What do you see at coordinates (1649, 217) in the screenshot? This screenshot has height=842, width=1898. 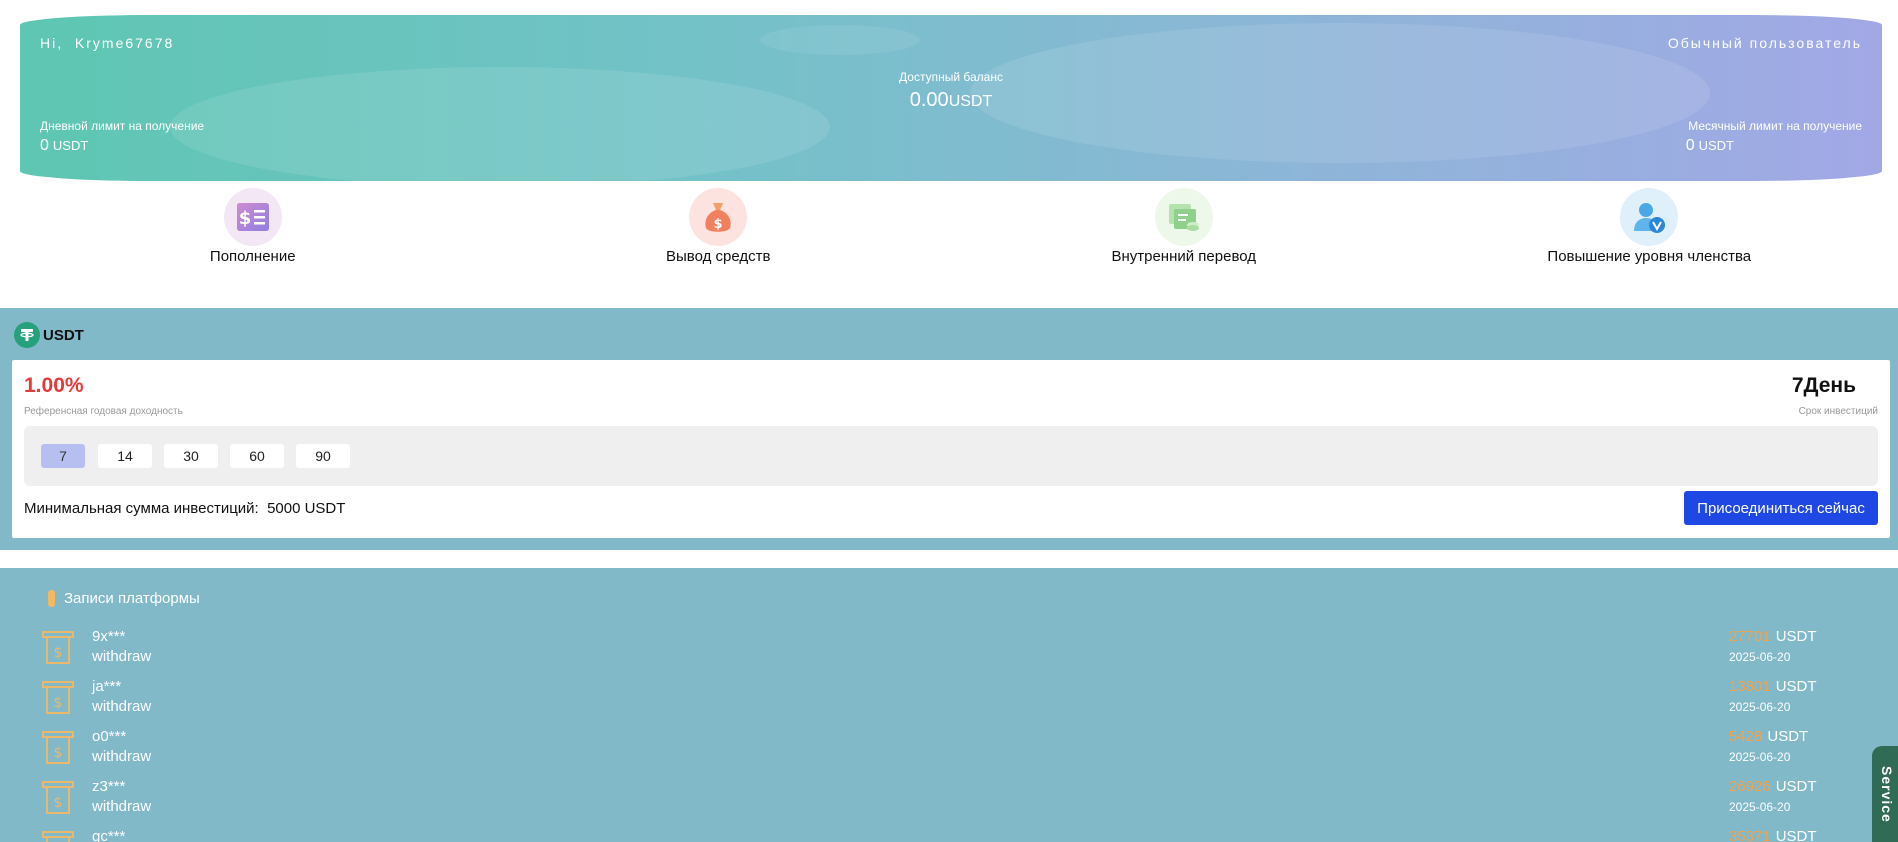 I see `vip-user-icon` at bounding box center [1649, 217].